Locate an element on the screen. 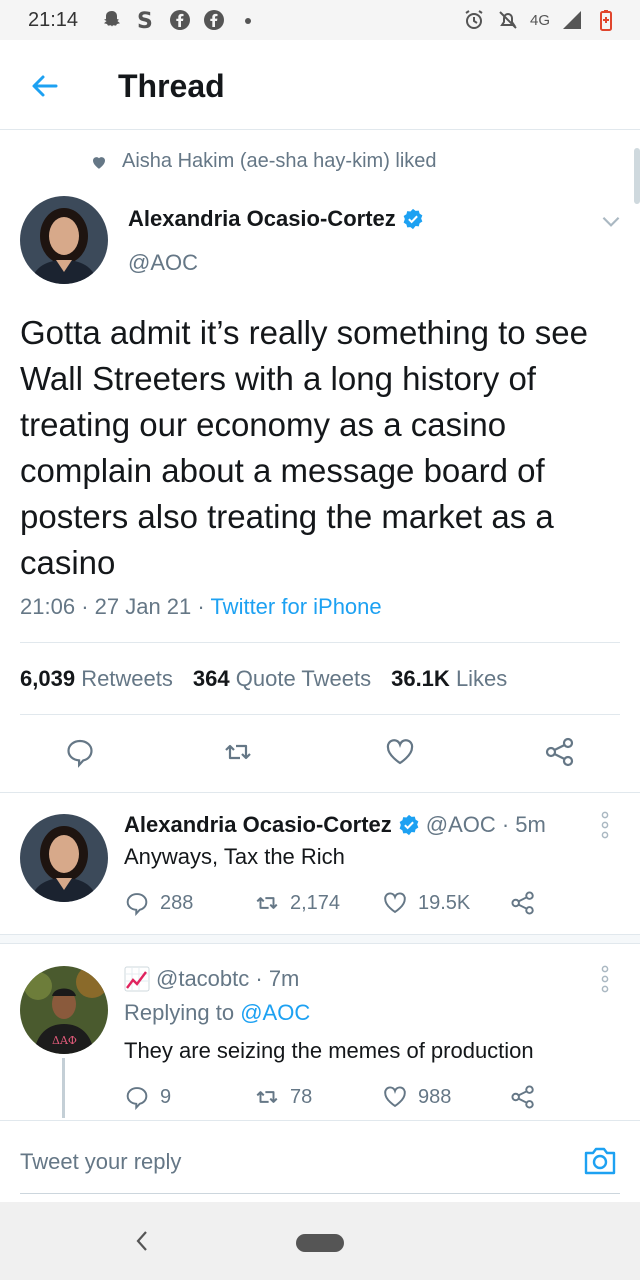  like-button: 19.5K is located at coordinates (426, 903).